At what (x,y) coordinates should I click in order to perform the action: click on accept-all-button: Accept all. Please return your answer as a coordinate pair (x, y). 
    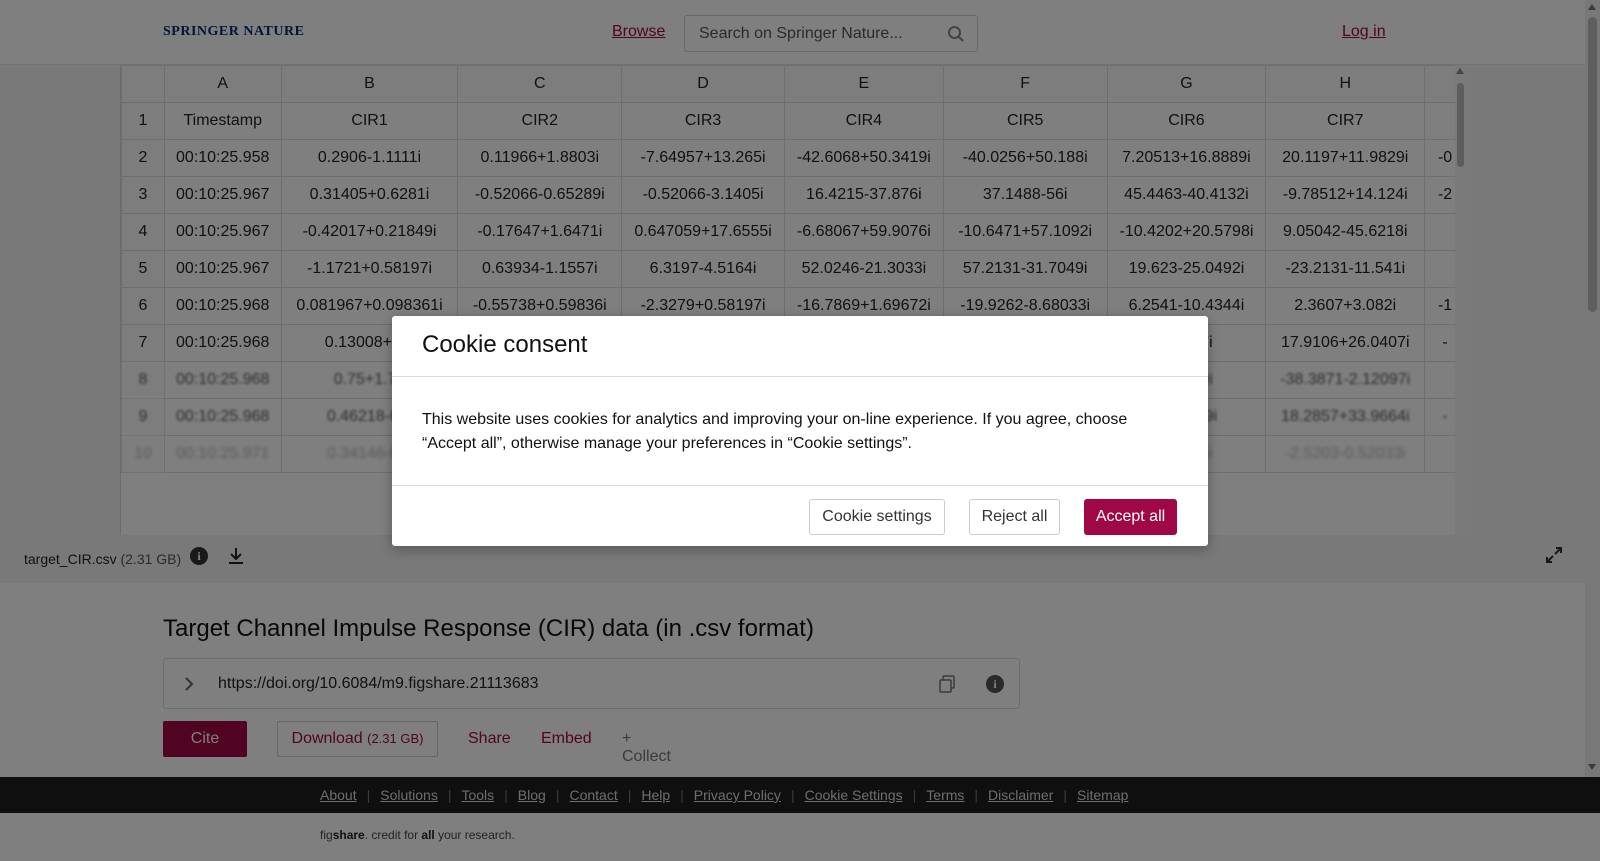
    Looking at the image, I should click on (1130, 517).